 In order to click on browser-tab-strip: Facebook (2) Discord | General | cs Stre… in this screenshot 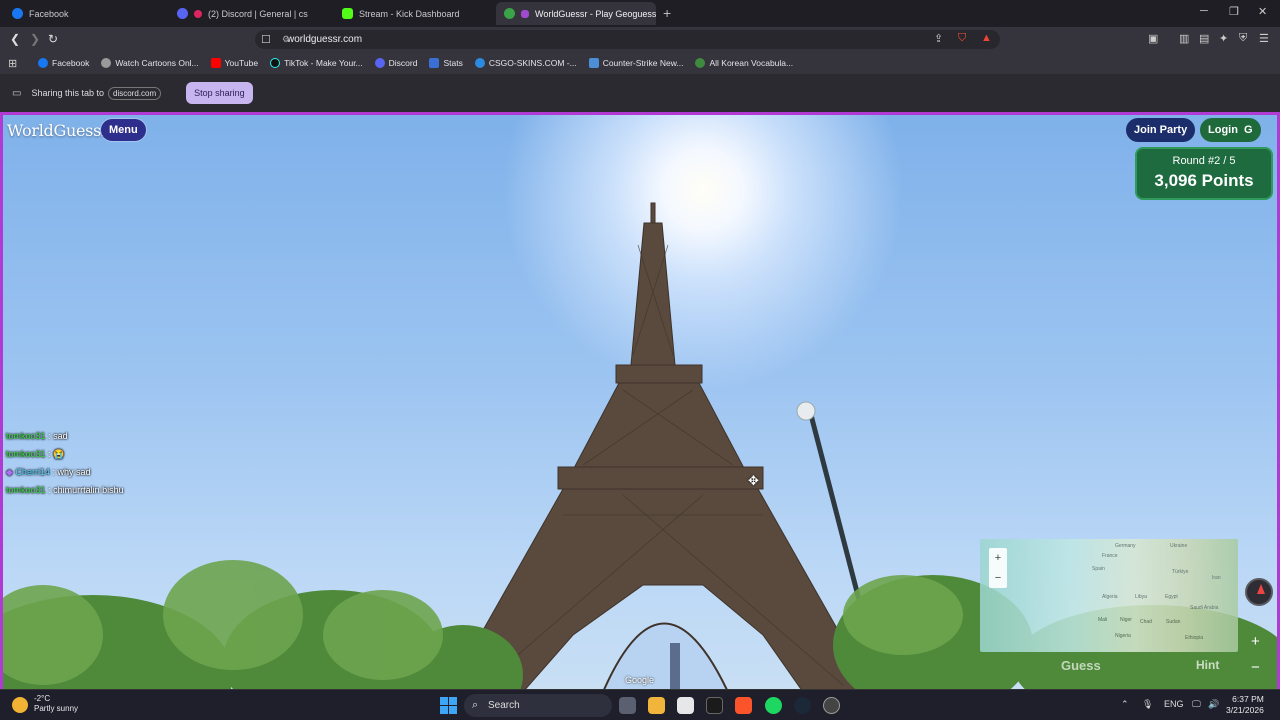, I will do `click(640, 13)`.